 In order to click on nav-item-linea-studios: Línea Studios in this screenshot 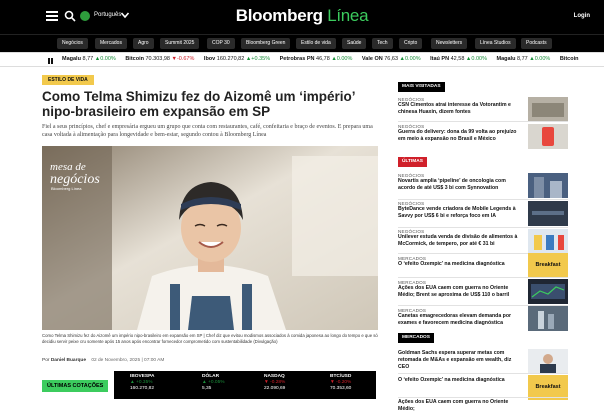, I will do `click(495, 43)`.